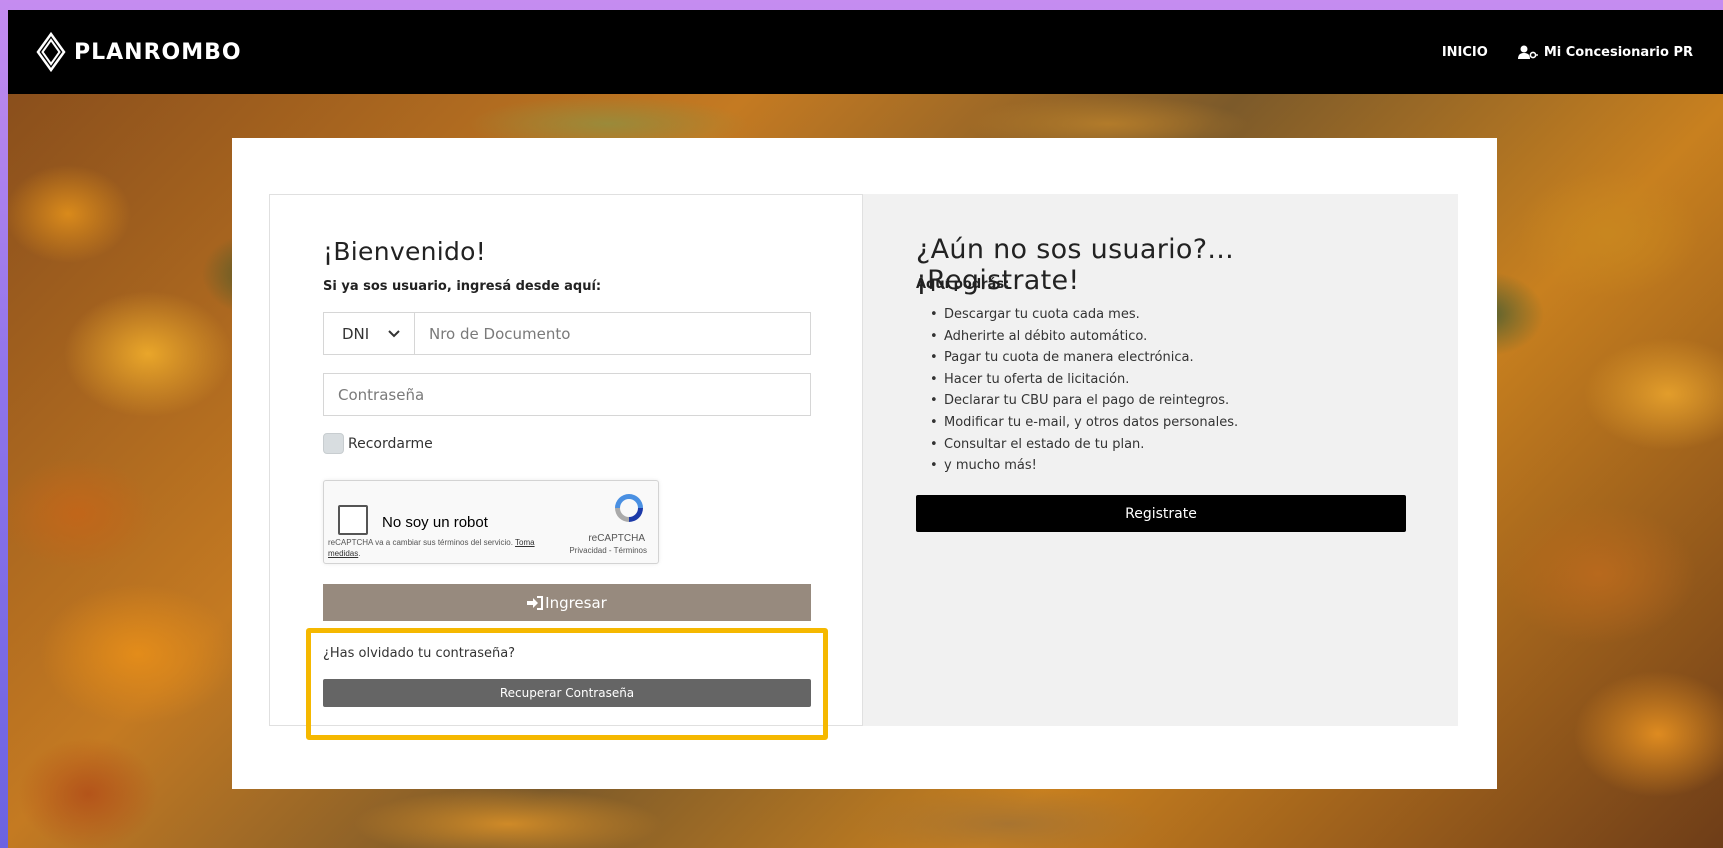 The height and width of the screenshot is (848, 1723). Describe the element at coordinates (608, 550) in the screenshot. I see `recaptcha-privacy-terms-link: Privacidad - Términos` at that location.